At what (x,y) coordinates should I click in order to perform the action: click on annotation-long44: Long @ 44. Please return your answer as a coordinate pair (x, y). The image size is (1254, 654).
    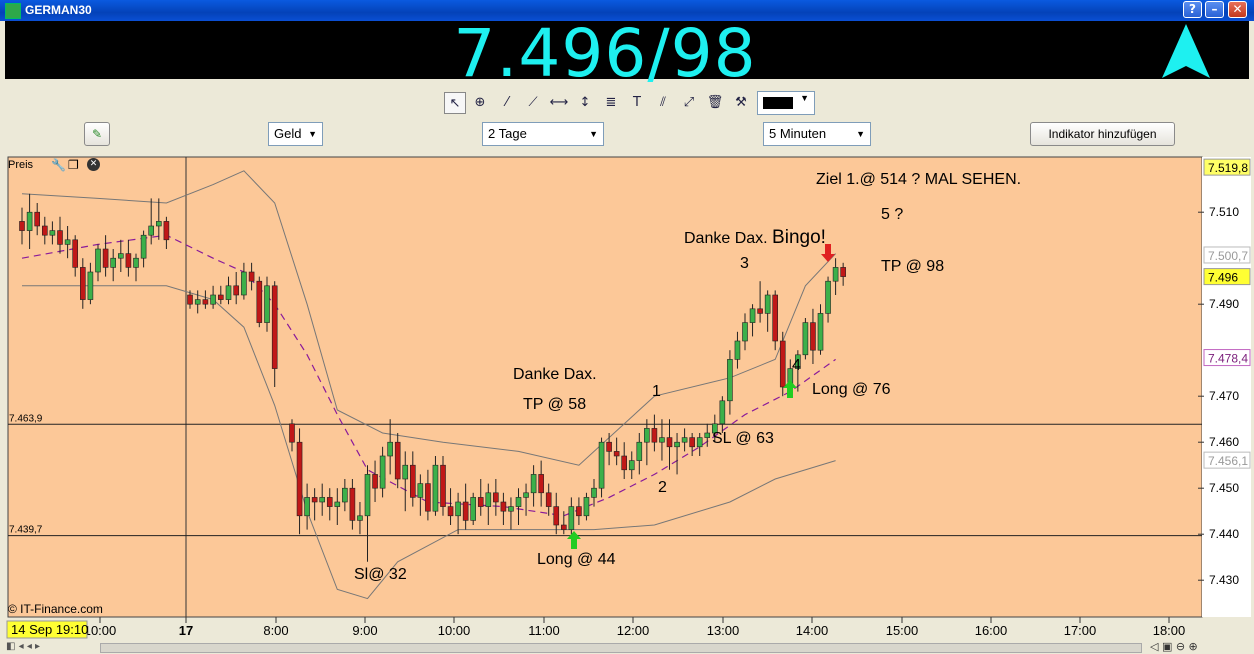
    Looking at the image, I should click on (576, 559).